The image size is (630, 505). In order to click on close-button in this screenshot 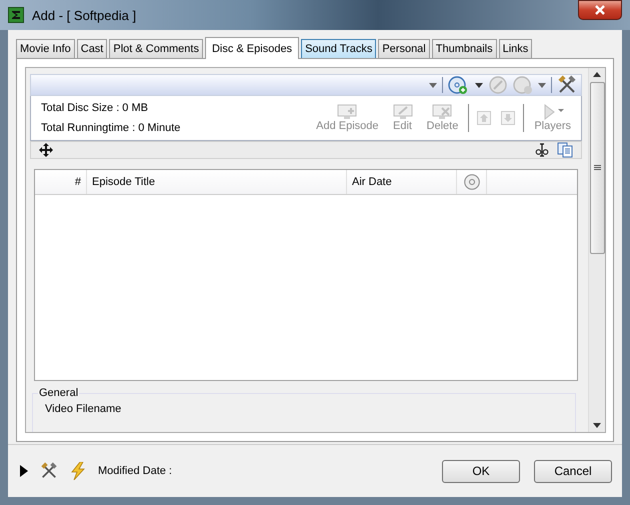, I will do `click(600, 10)`.